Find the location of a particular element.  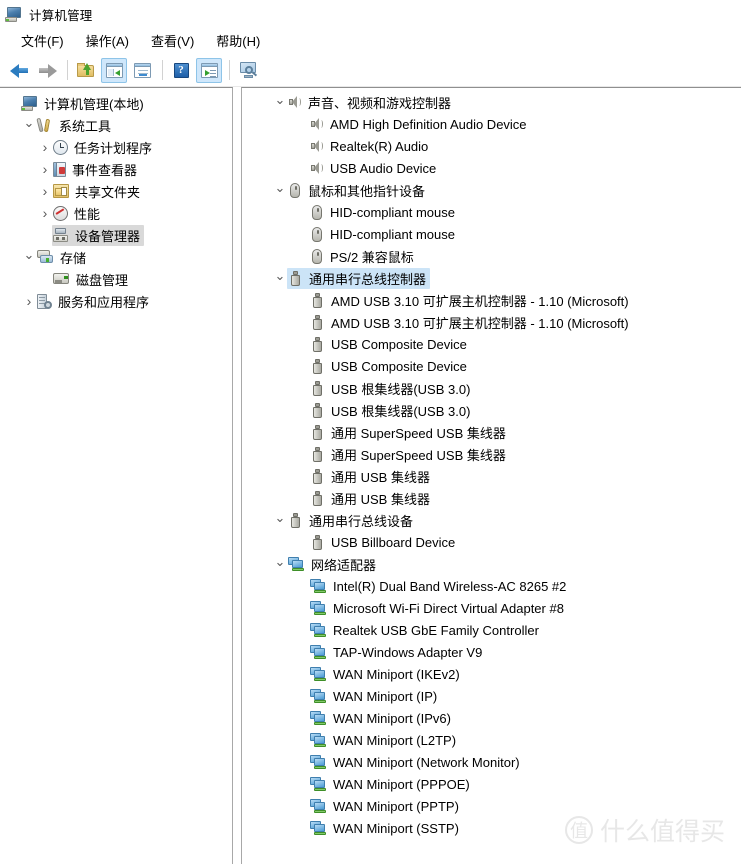

tree-item-task-scheduler: 任务计划程序 is located at coordinates (116, 147).